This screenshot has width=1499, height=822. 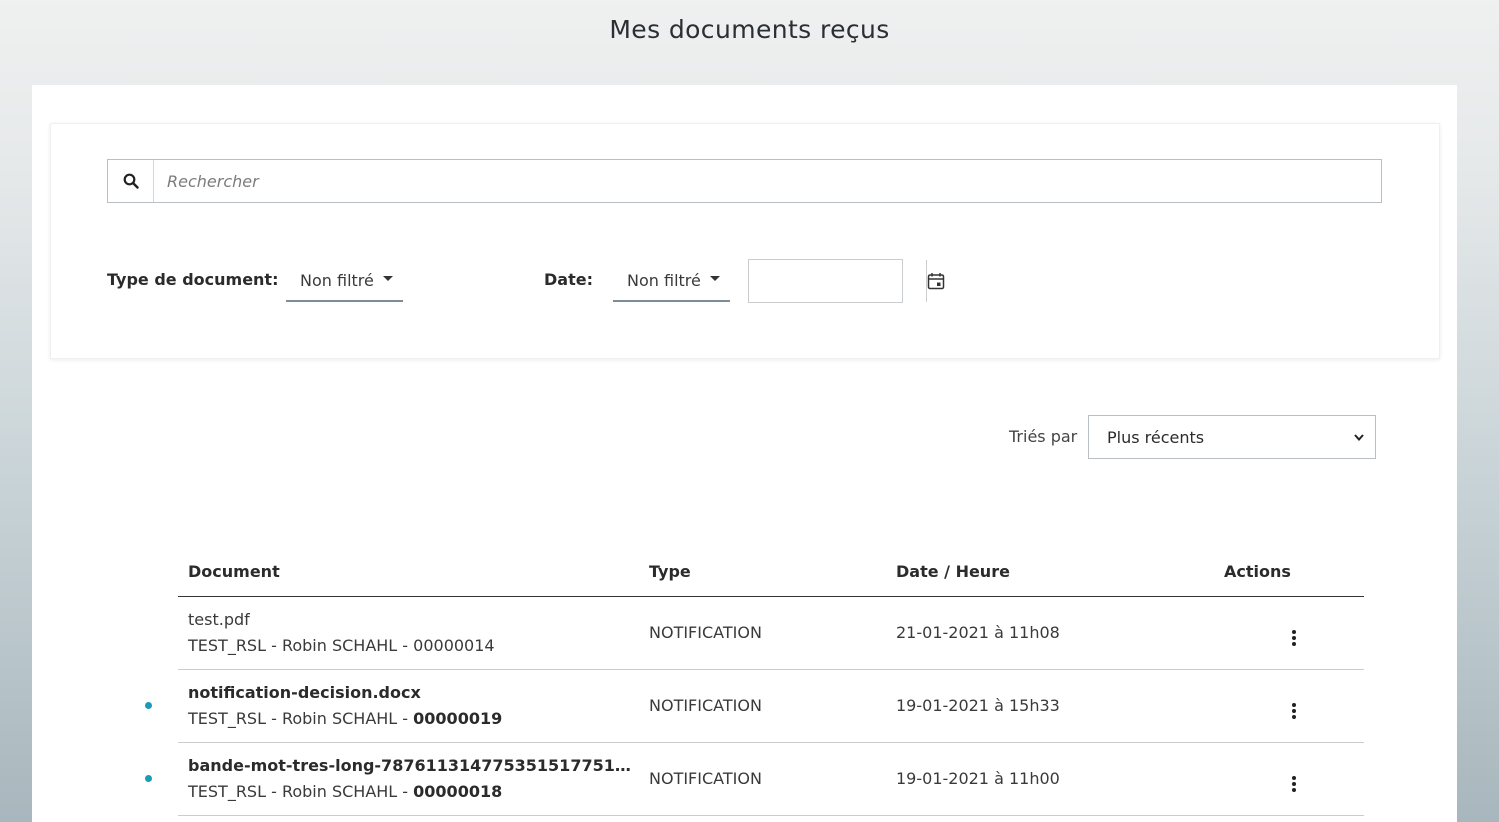 What do you see at coordinates (458, 791) in the screenshot?
I see `document-ref: 00000018` at bounding box center [458, 791].